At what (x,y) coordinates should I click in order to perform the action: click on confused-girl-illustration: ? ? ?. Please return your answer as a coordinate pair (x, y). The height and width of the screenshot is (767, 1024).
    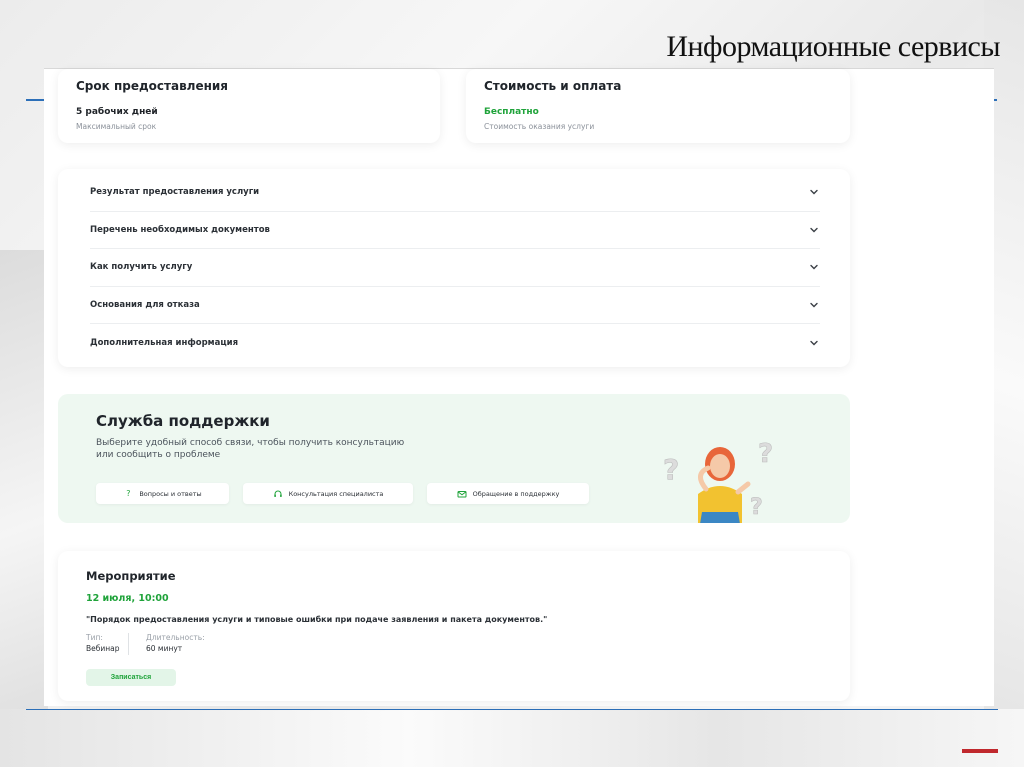
    Looking at the image, I should click on (718, 481).